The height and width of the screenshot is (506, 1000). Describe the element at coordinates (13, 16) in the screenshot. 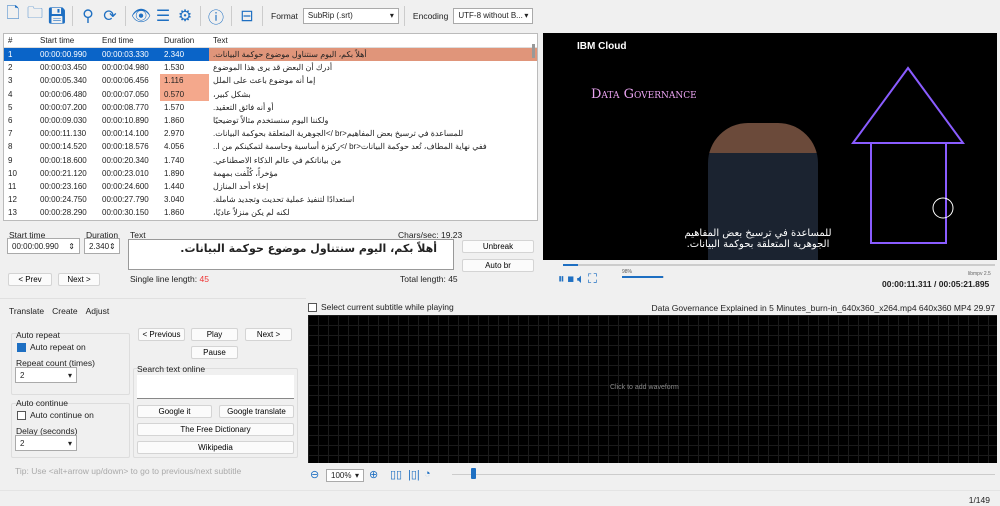

I see `new-file-icon: 🗋` at that location.